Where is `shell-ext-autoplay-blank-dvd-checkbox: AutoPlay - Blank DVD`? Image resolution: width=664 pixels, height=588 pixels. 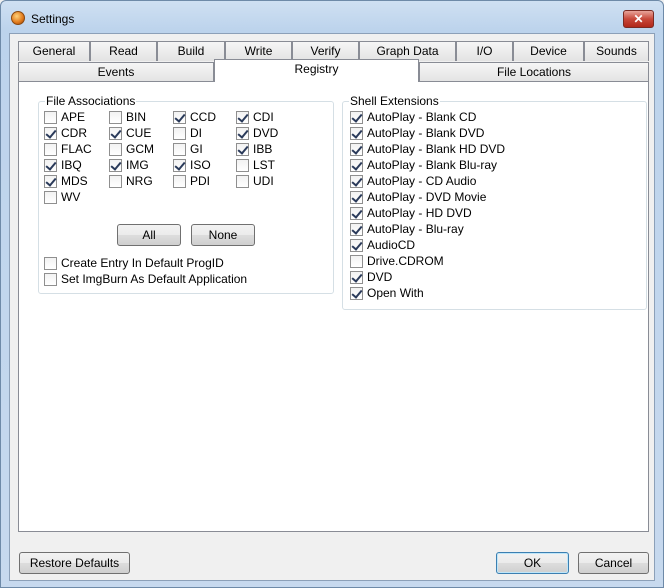 shell-ext-autoplay-blank-dvd-checkbox: AutoPlay - Blank DVD is located at coordinates (417, 133).